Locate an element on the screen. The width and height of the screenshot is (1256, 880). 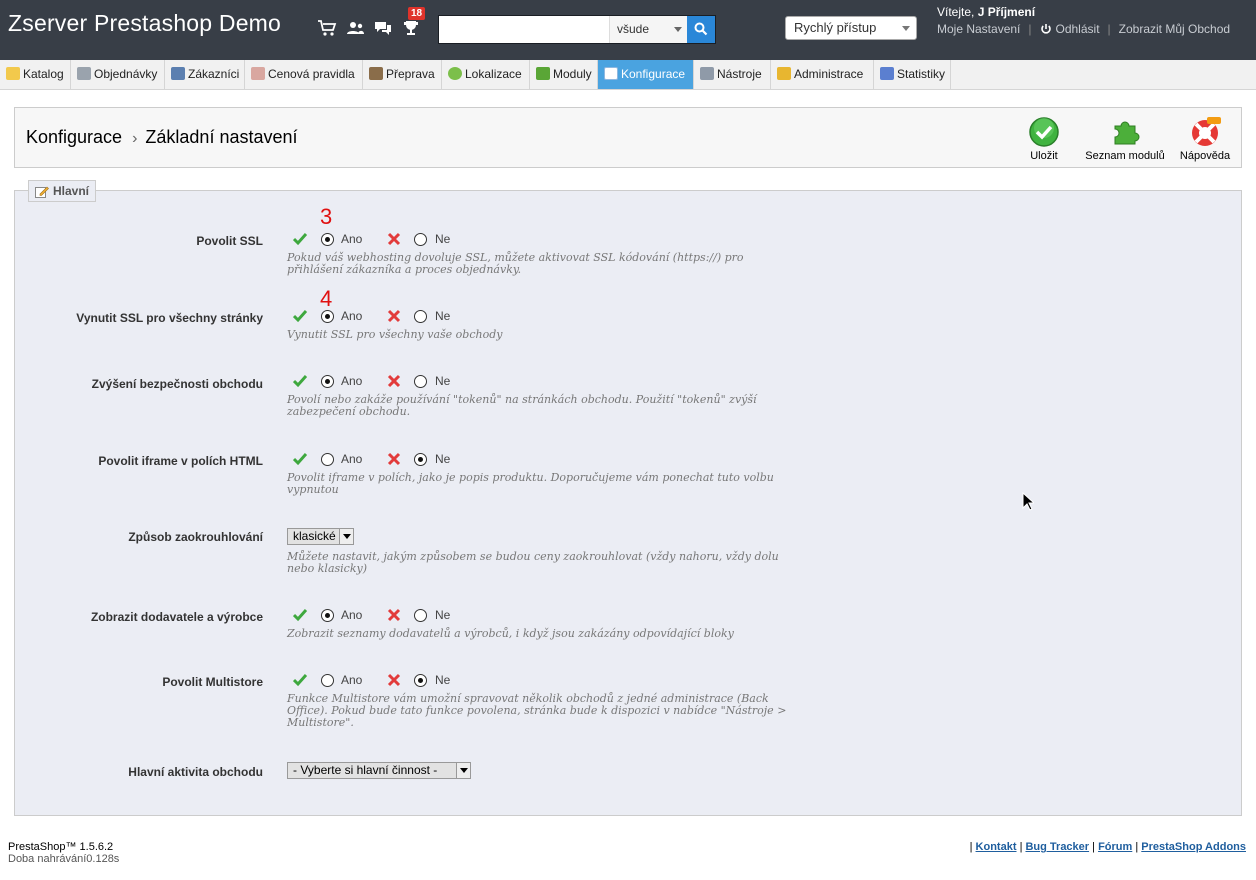
help-button: Nápověda is located at coordinates (1205, 139).